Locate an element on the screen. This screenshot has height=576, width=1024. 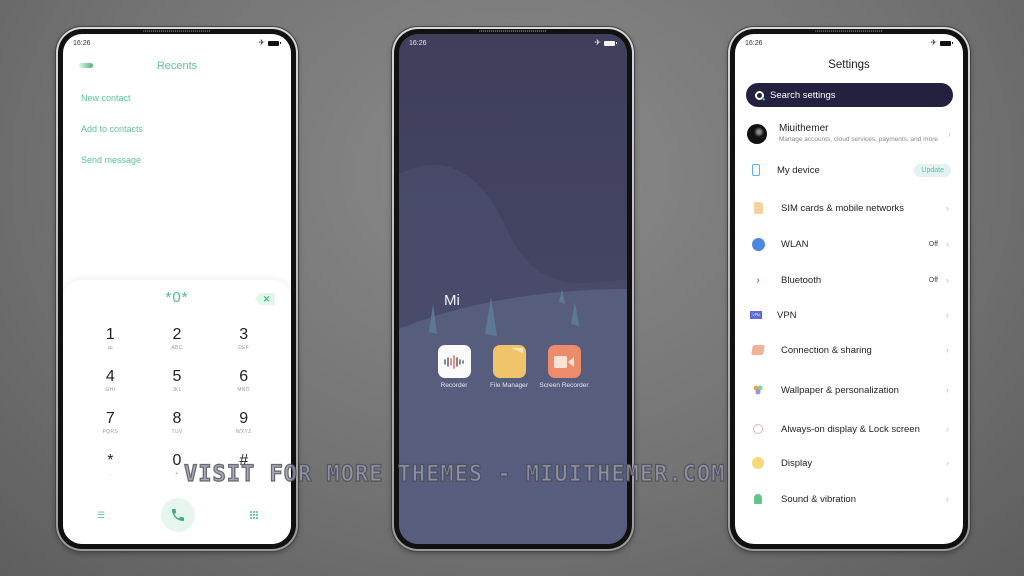
connection-sharing-icon is located at coordinates (758, 350).